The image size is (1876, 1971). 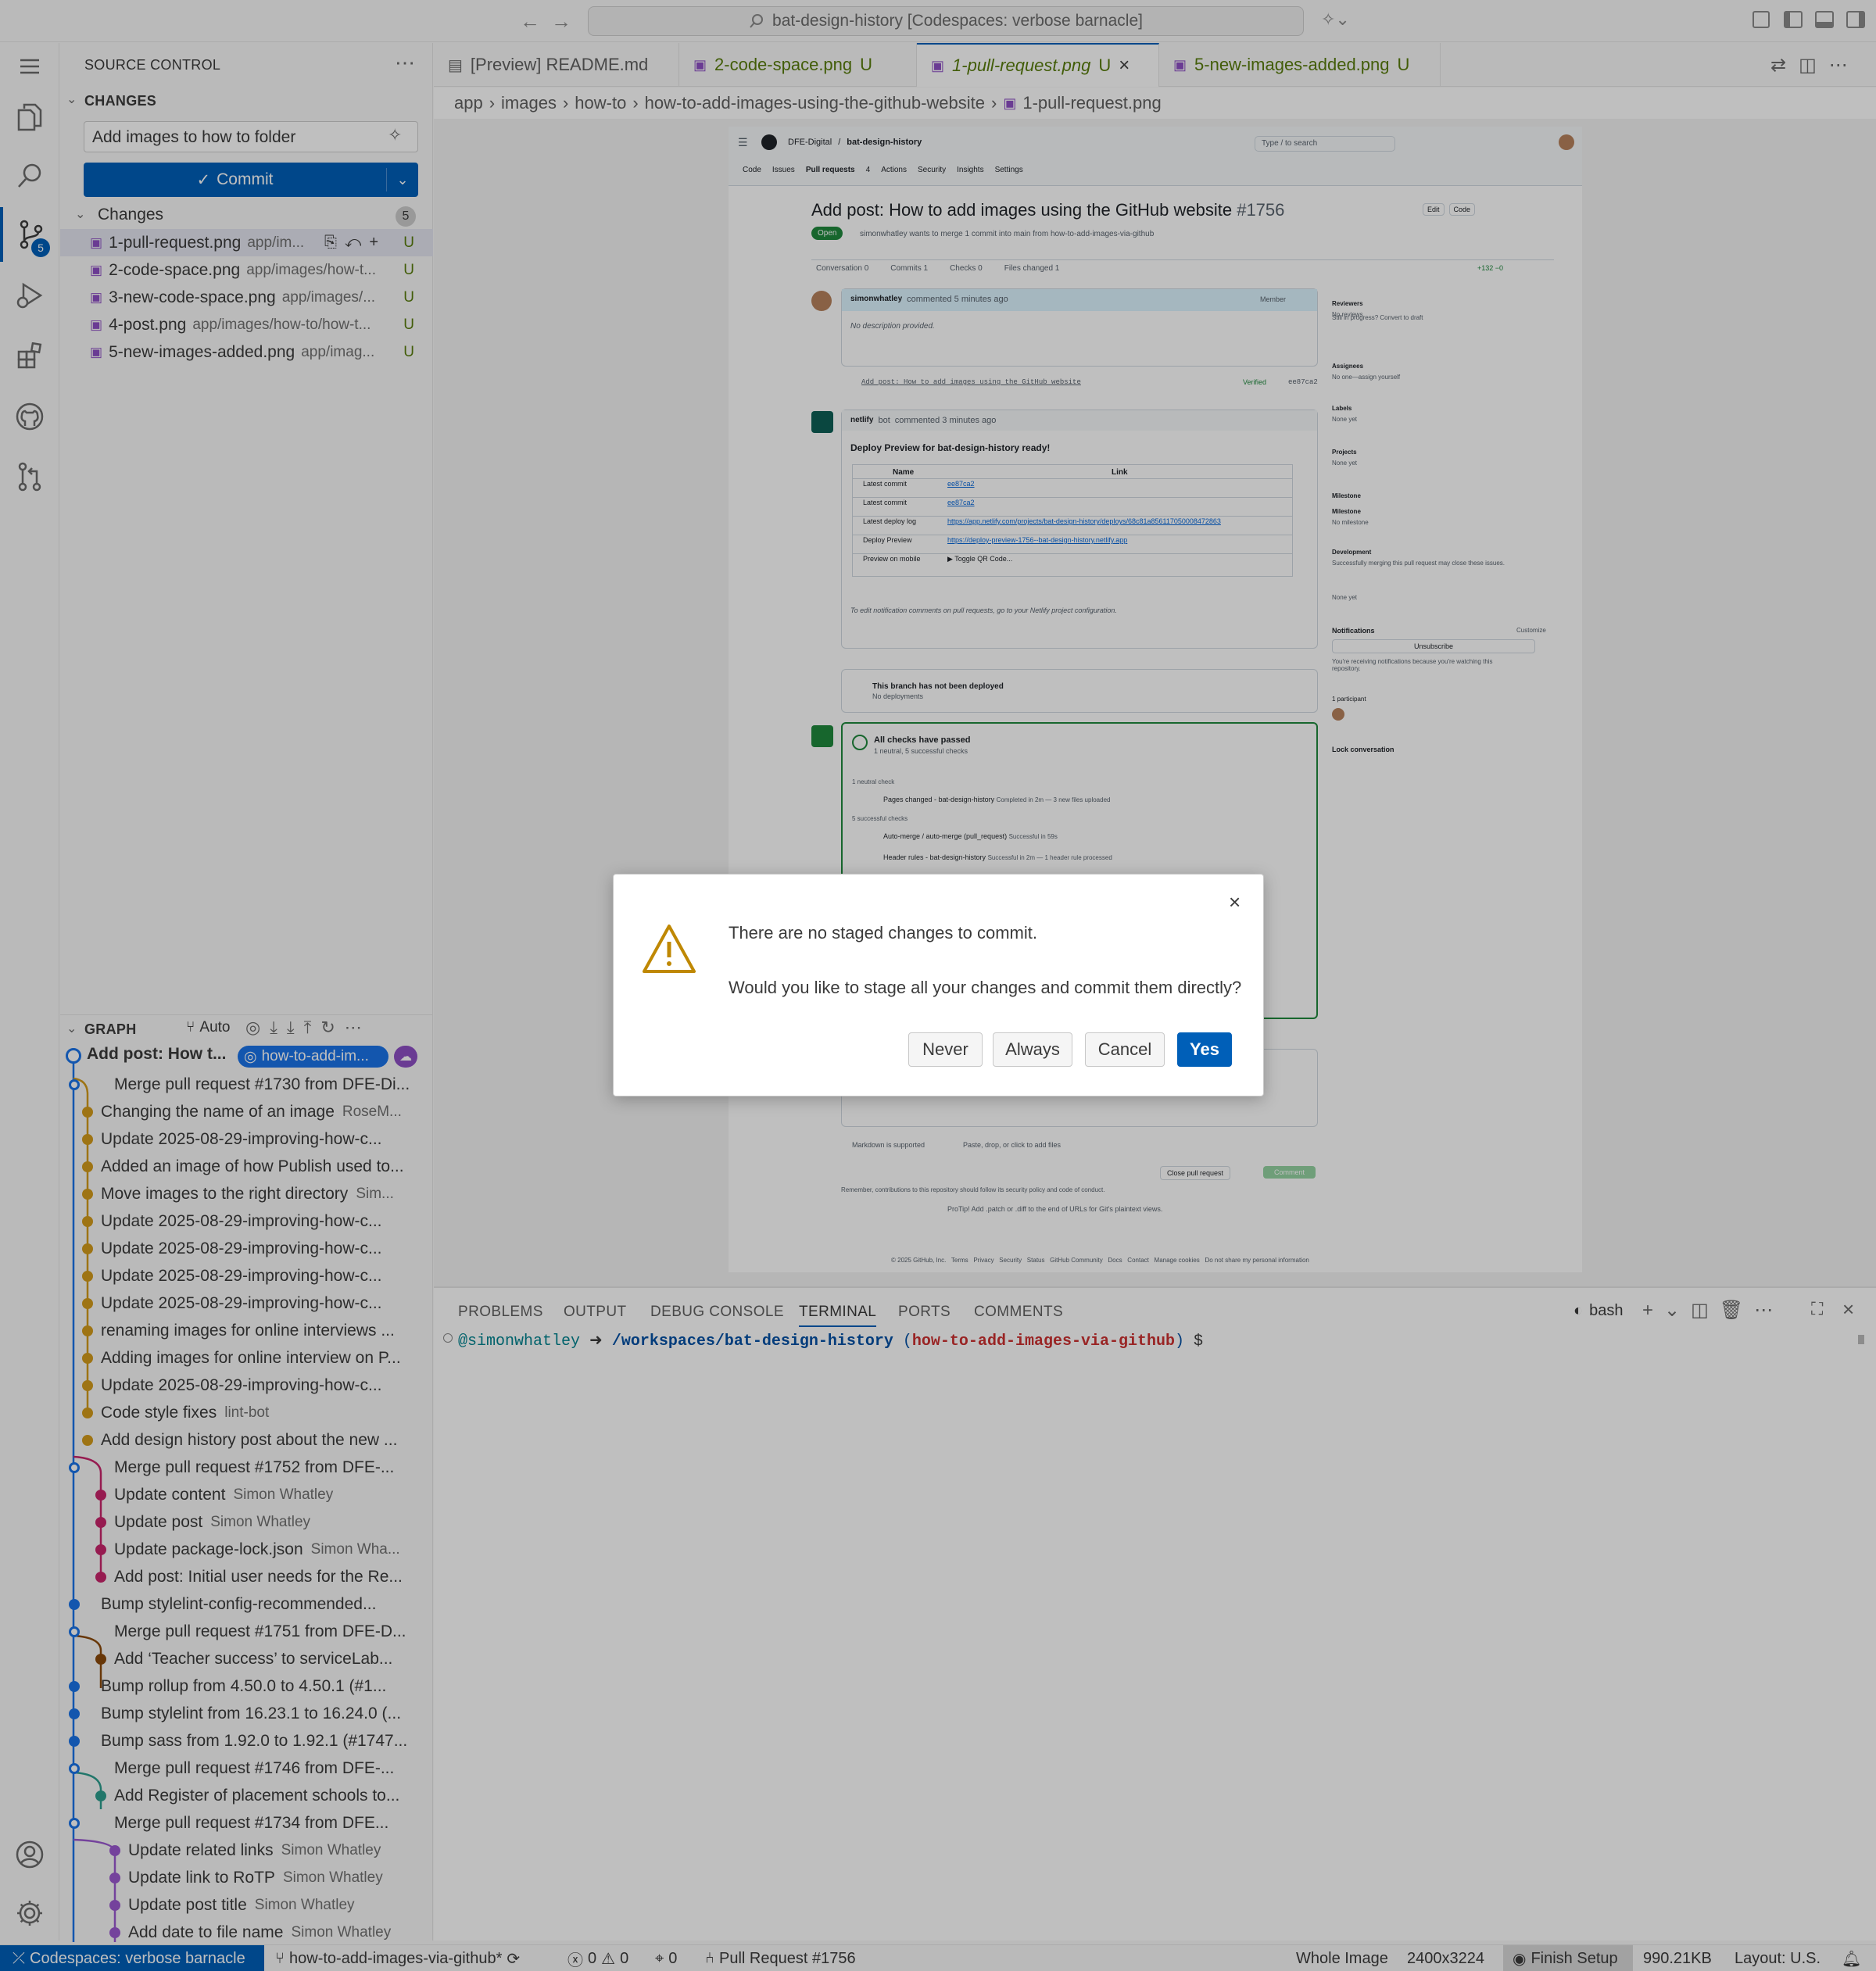 I want to click on cancel-button: Cancel, so click(x=1125, y=1049).